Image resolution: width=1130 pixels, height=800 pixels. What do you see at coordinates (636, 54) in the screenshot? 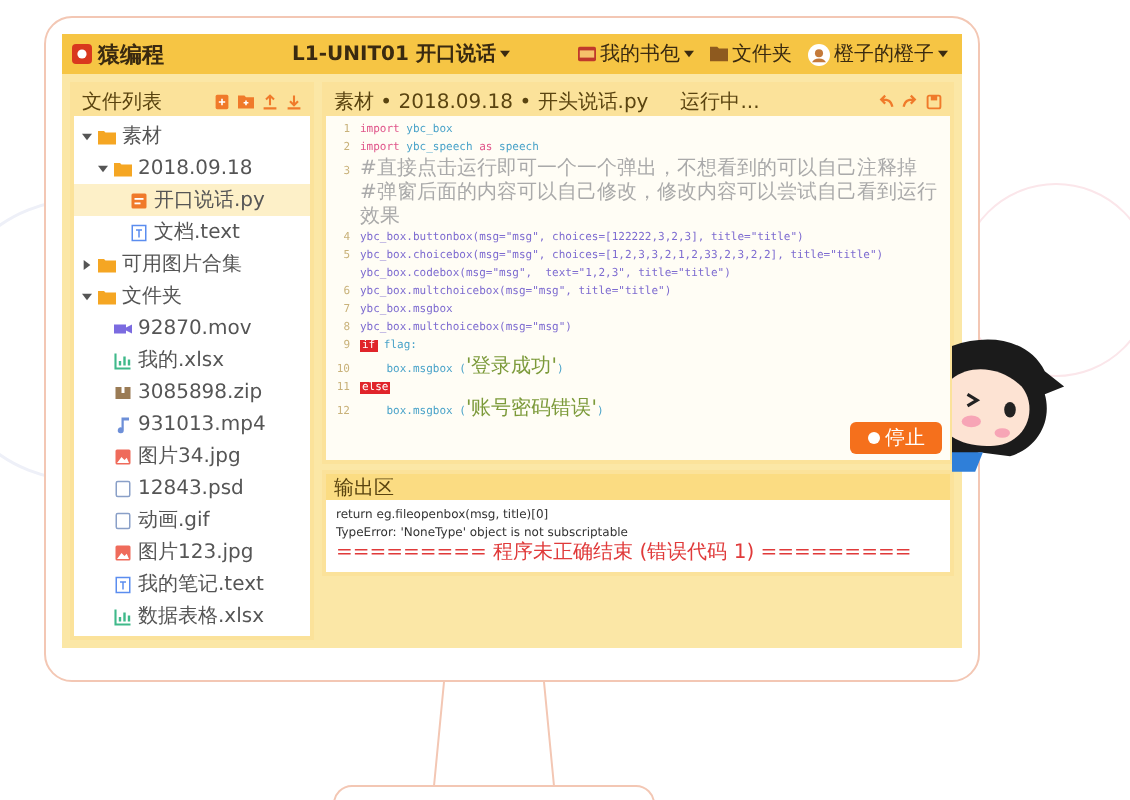
I see `menu-button: 我的书包` at bounding box center [636, 54].